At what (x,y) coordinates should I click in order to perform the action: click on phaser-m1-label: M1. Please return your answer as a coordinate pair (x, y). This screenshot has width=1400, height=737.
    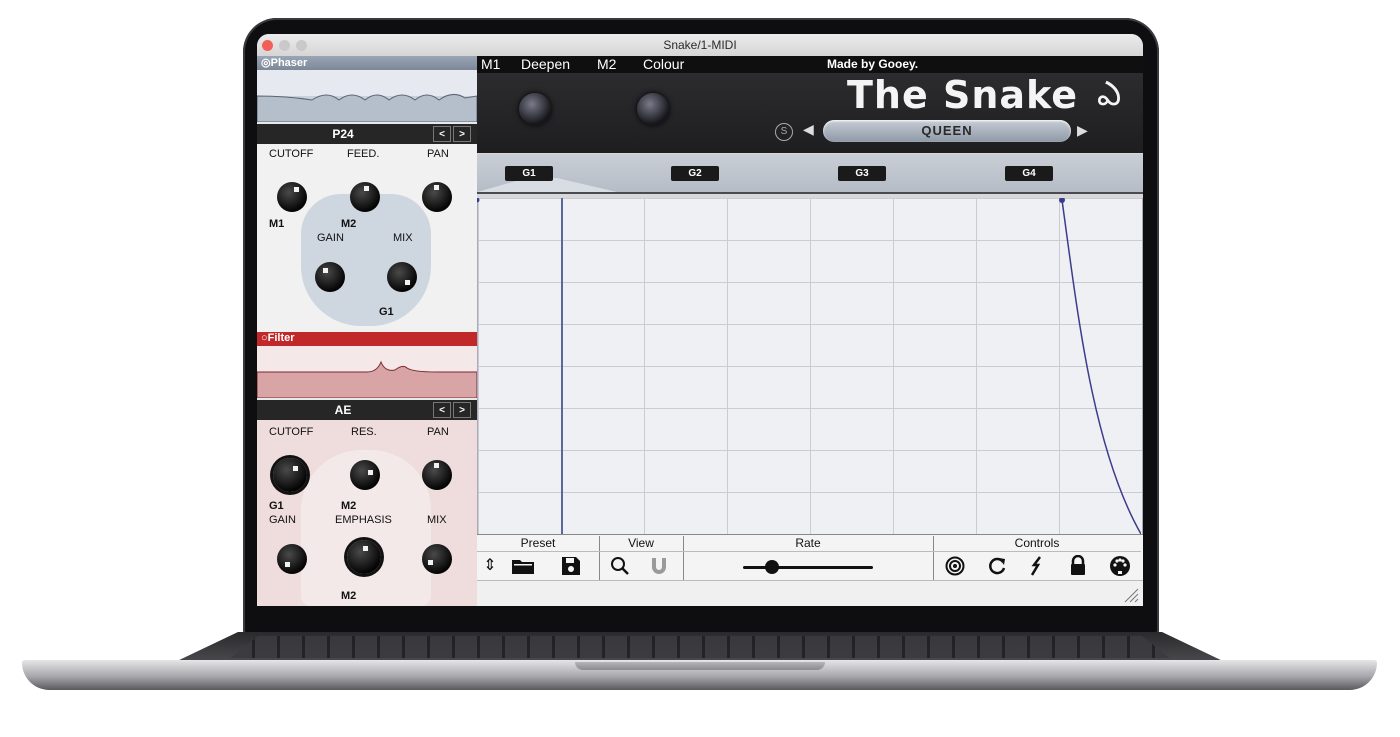
    Looking at the image, I should click on (277, 224).